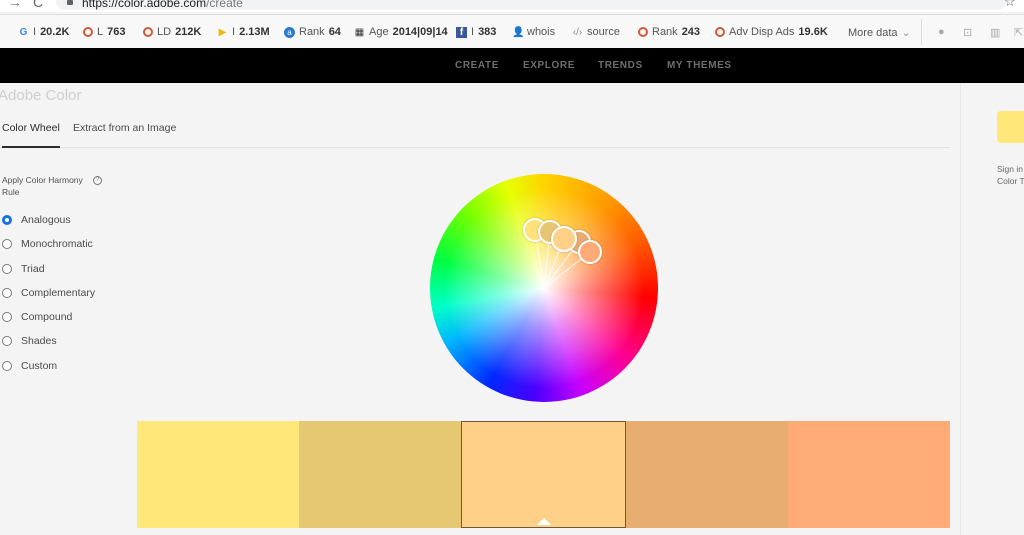 The image size is (1024, 535). What do you see at coordinates (564, 239) in the screenshot?
I see `base-color-handle` at bounding box center [564, 239].